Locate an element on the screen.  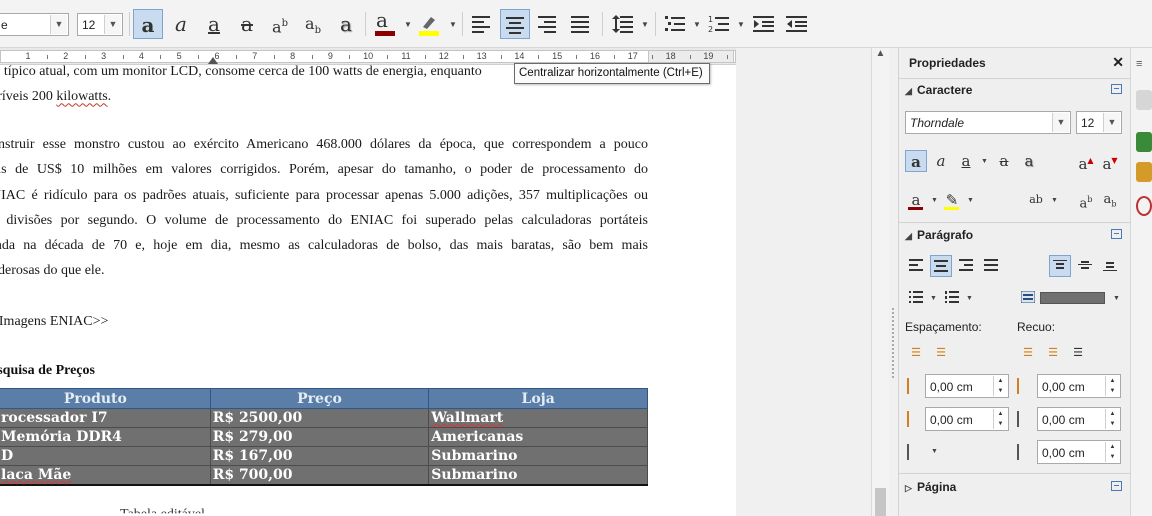
subscript-icon: ab is located at coordinates (1110, 200).